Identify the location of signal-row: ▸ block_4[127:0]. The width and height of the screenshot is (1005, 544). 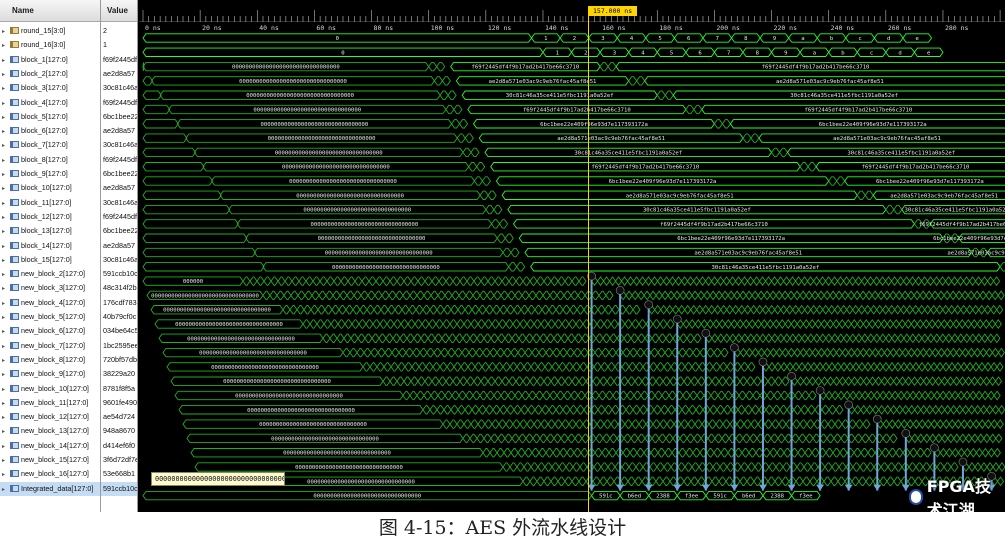
(50, 103).